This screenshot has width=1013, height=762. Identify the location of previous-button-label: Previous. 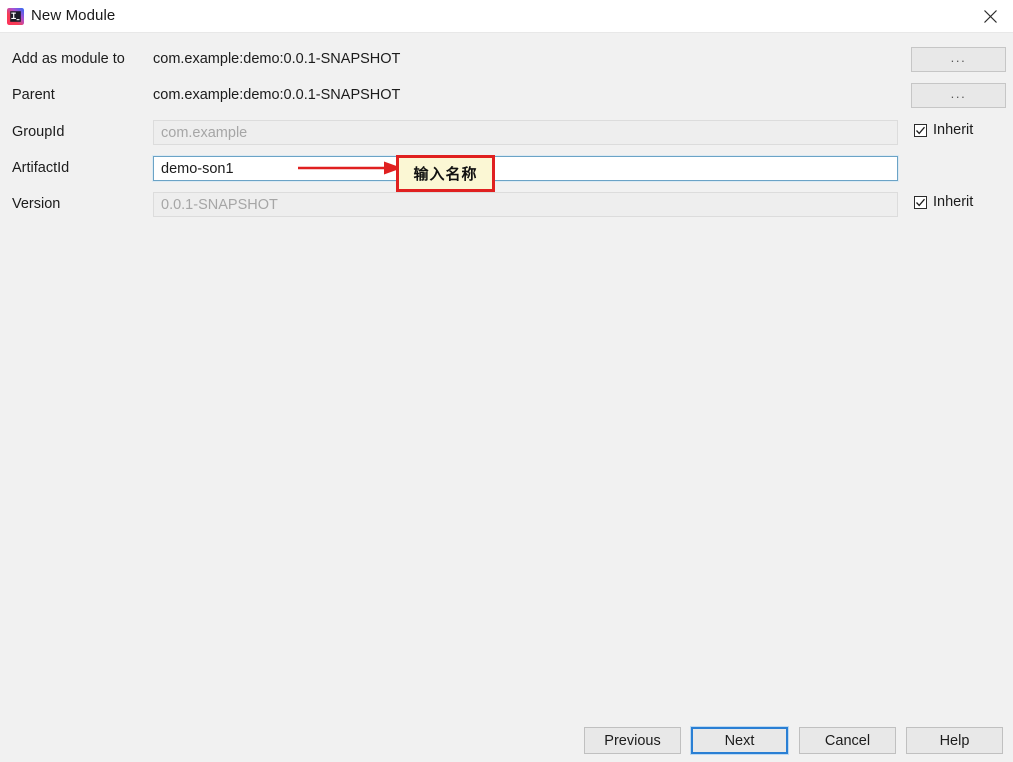
(632, 740).